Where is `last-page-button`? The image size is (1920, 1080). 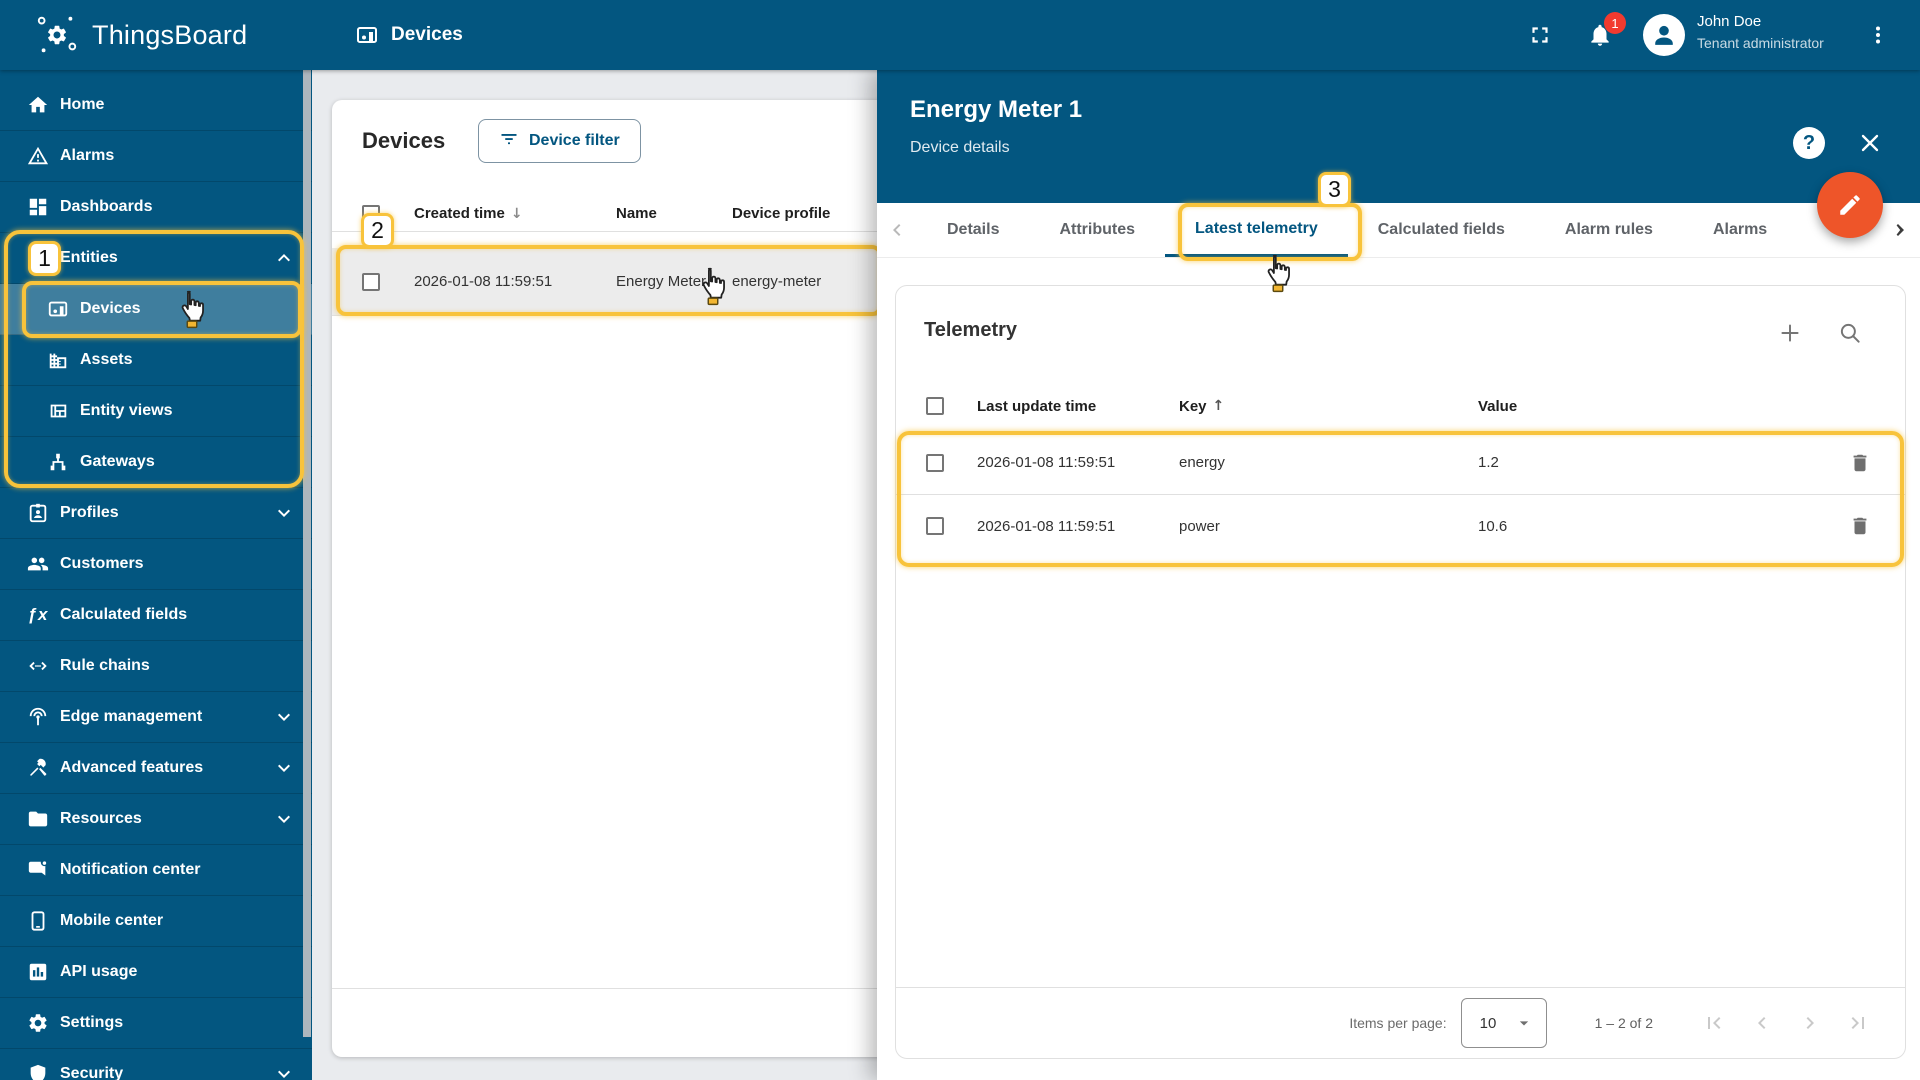
last-page-button is located at coordinates (1858, 1023).